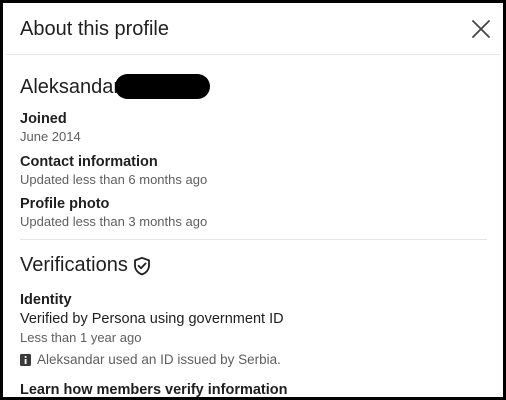 The height and width of the screenshot is (400, 506). I want to click on identity-value: Verified by Persona using government ID, so click(152, 319).